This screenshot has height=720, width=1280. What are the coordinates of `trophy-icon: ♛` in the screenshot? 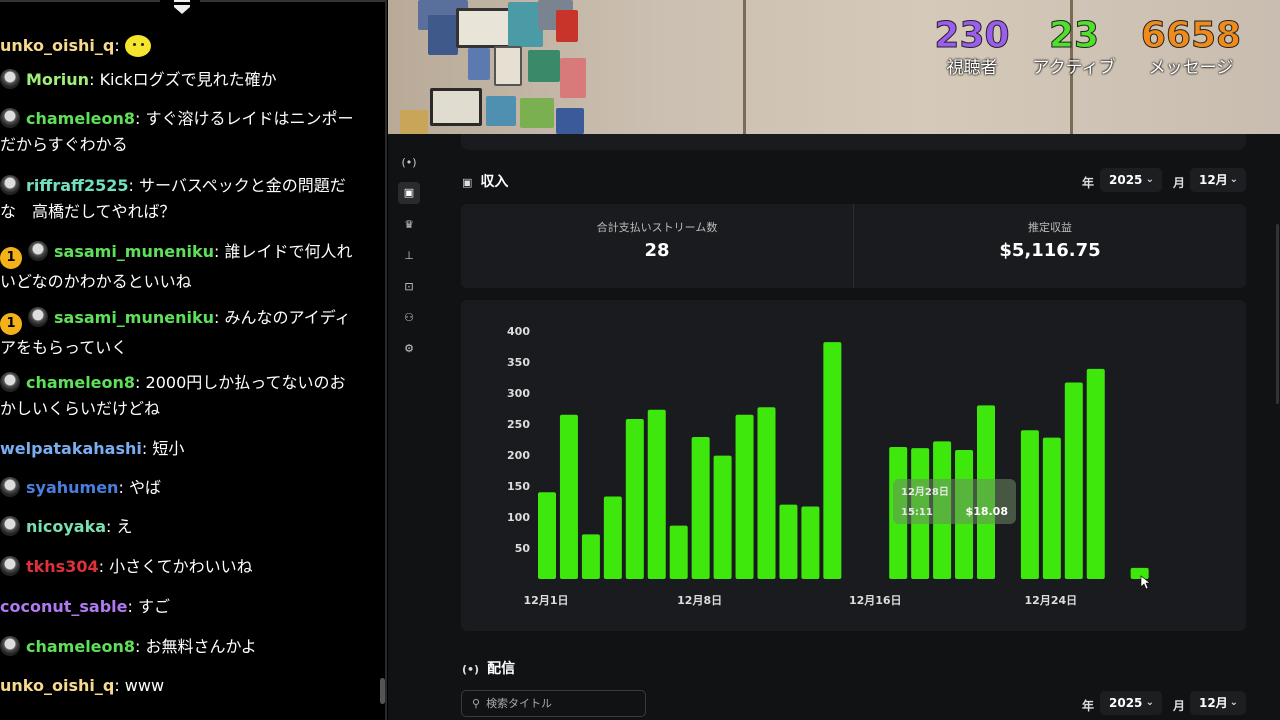 It's located at (409, 225).